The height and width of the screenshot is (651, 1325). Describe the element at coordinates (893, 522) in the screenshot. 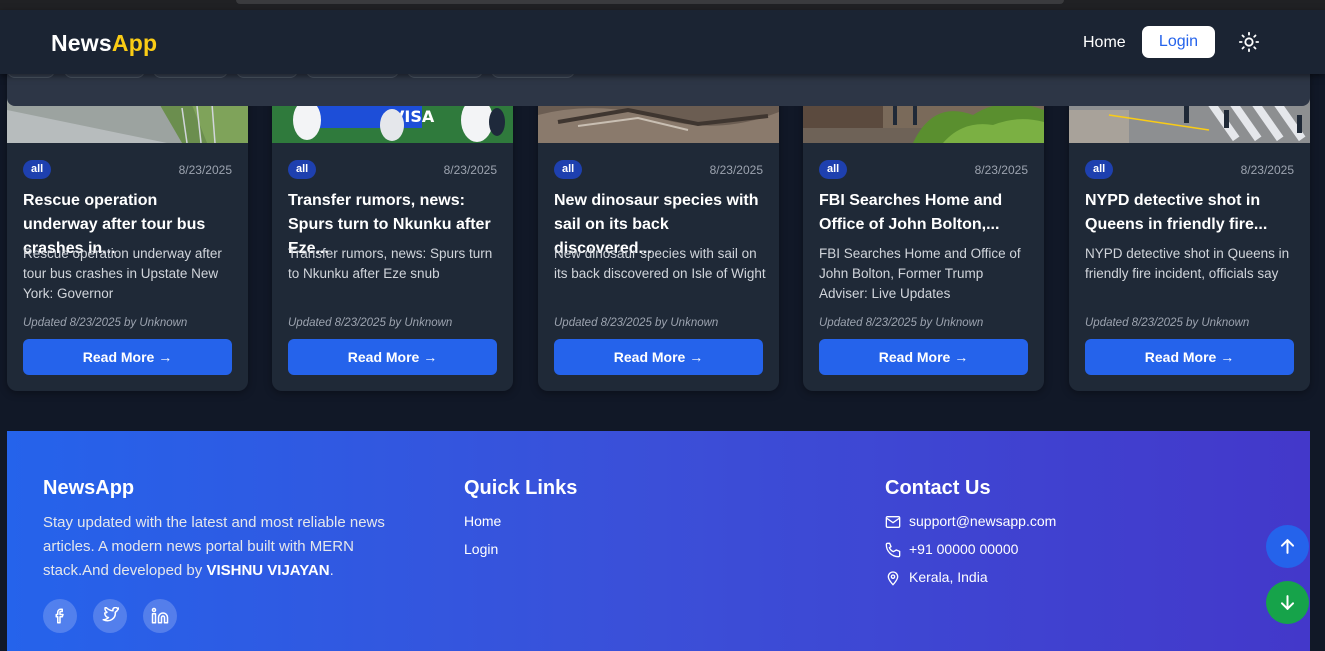

I see `mail-icon` at that location.